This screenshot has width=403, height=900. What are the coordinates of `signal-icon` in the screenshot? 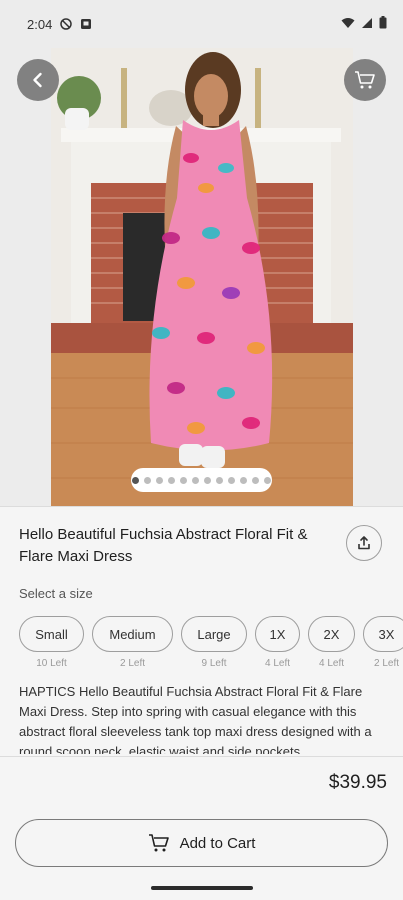 It's located at (367, 24).